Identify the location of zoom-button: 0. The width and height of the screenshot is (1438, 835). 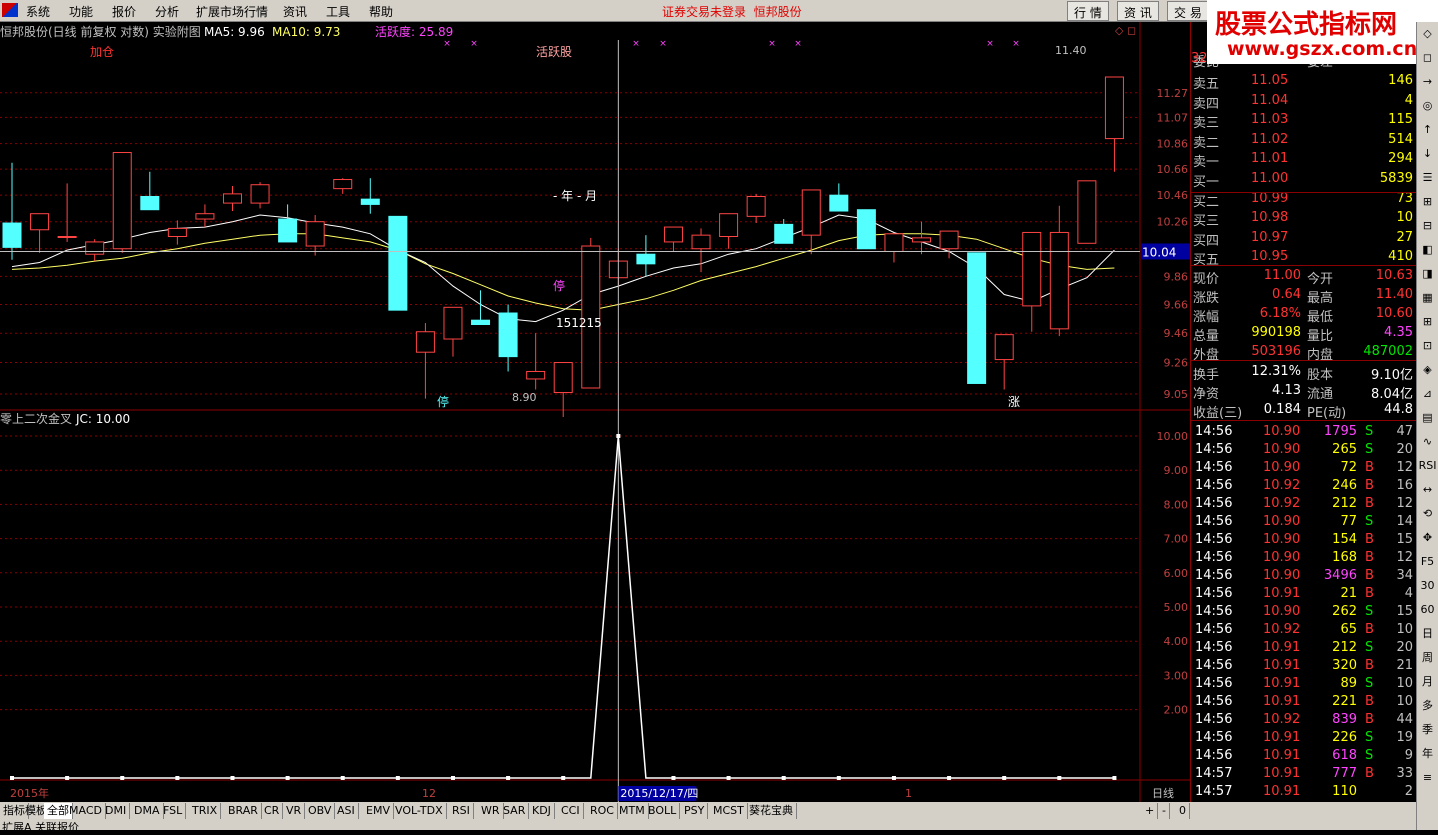
(1183, 811).